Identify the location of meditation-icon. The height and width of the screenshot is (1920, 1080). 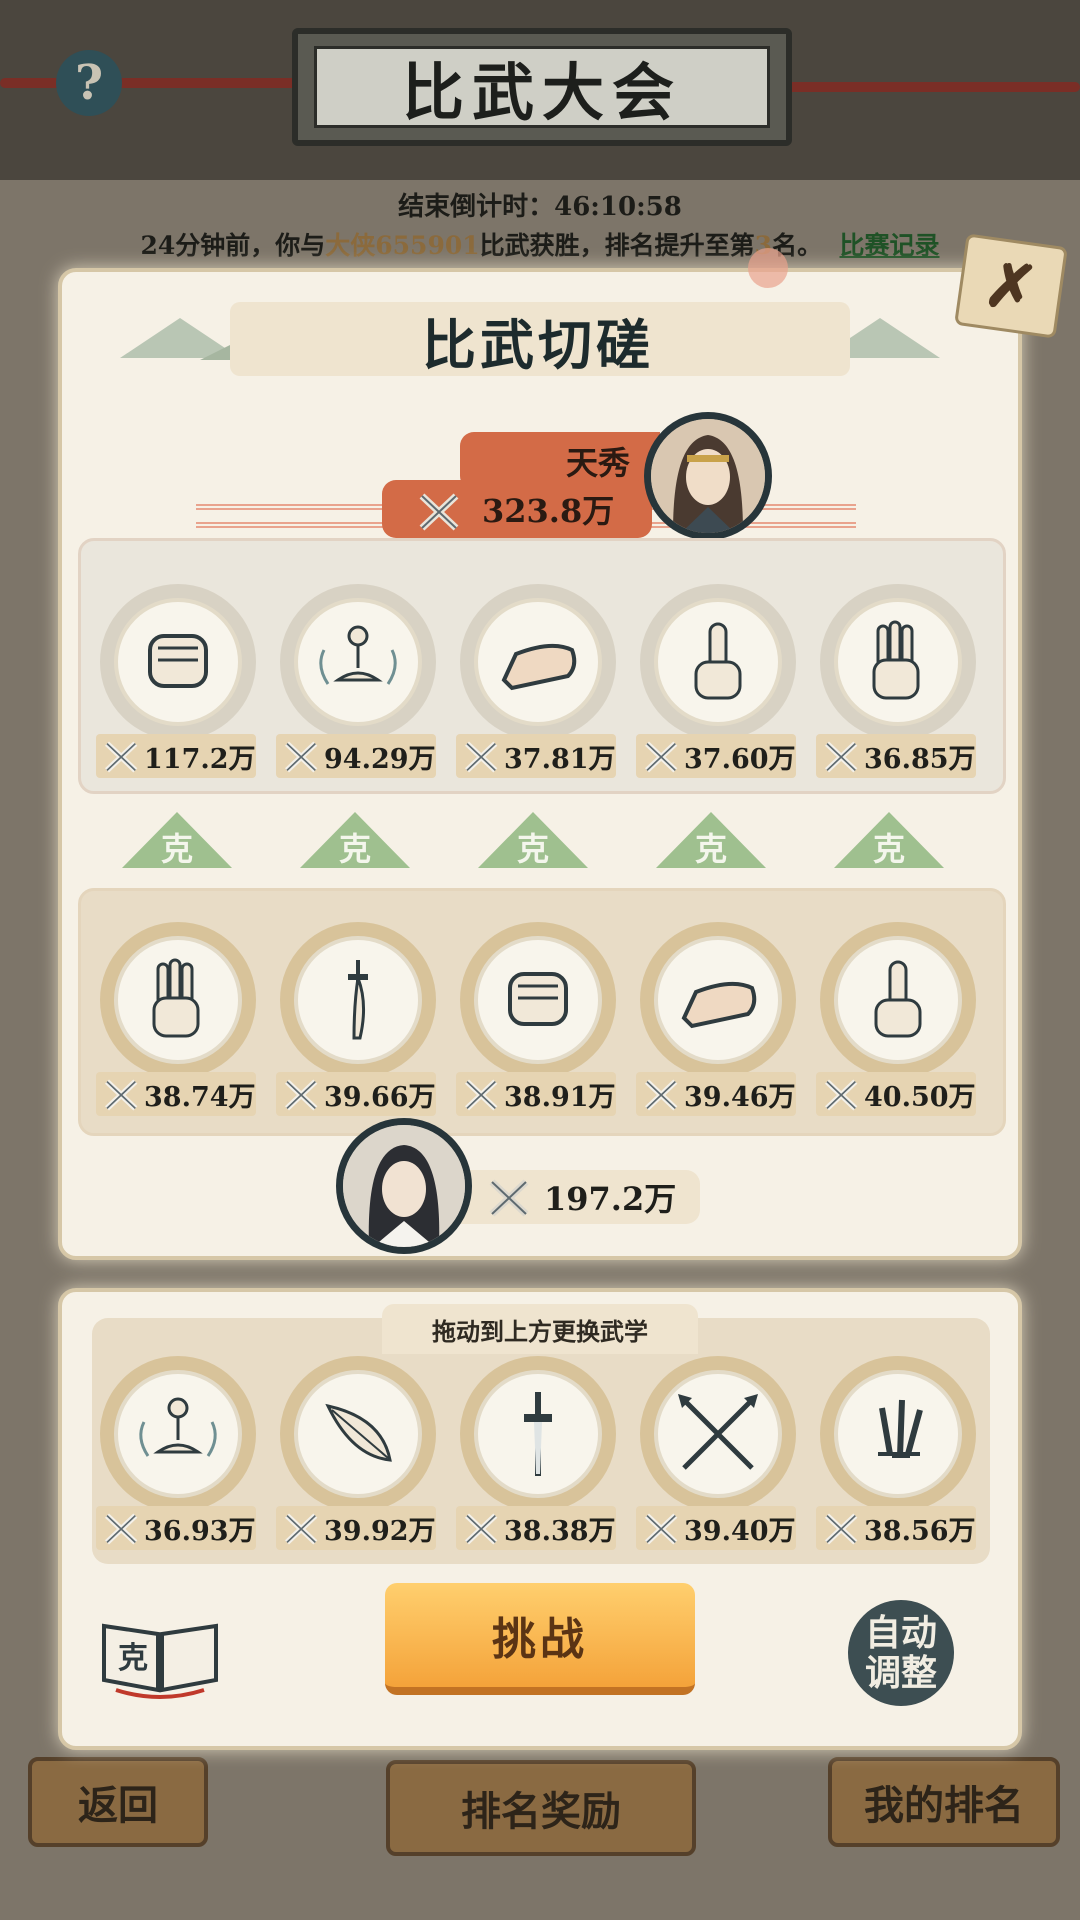
(178, 1427).